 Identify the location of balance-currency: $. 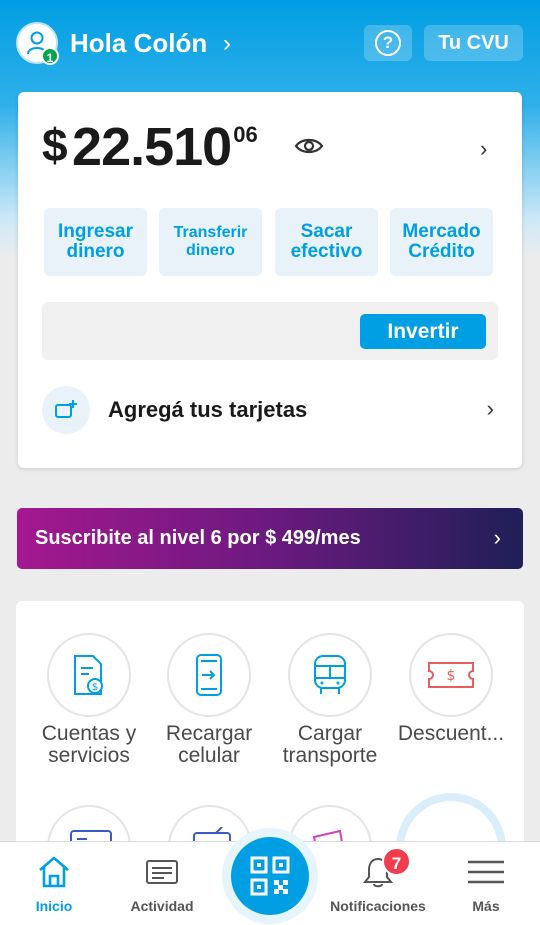
(55, 145).